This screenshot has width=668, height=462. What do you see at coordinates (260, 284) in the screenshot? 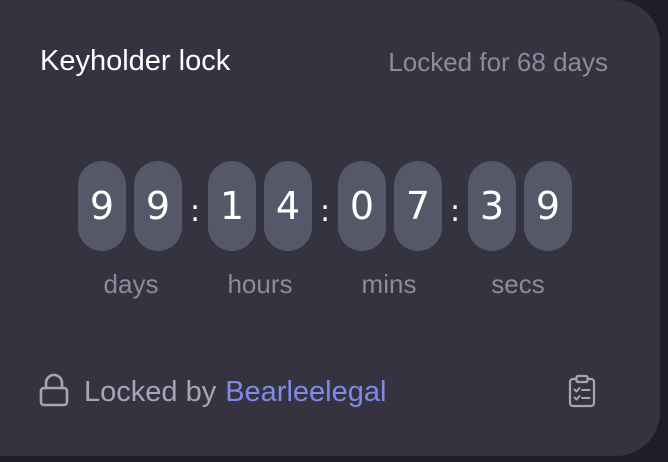
I see `unit-label-hours: hours` at bounding box center [260, 284].